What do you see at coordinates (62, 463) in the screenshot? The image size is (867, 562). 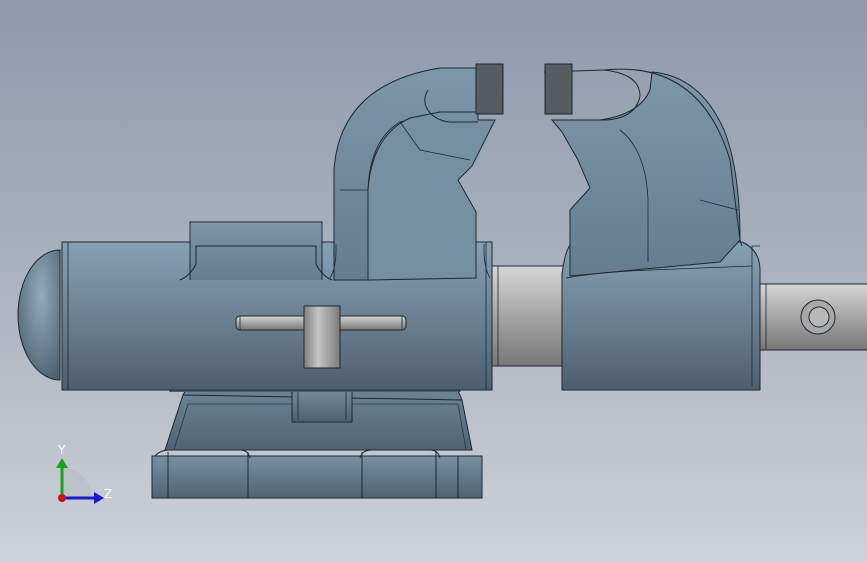 I see `y-axis-arrow-icon` at bounding box center [62, 463].